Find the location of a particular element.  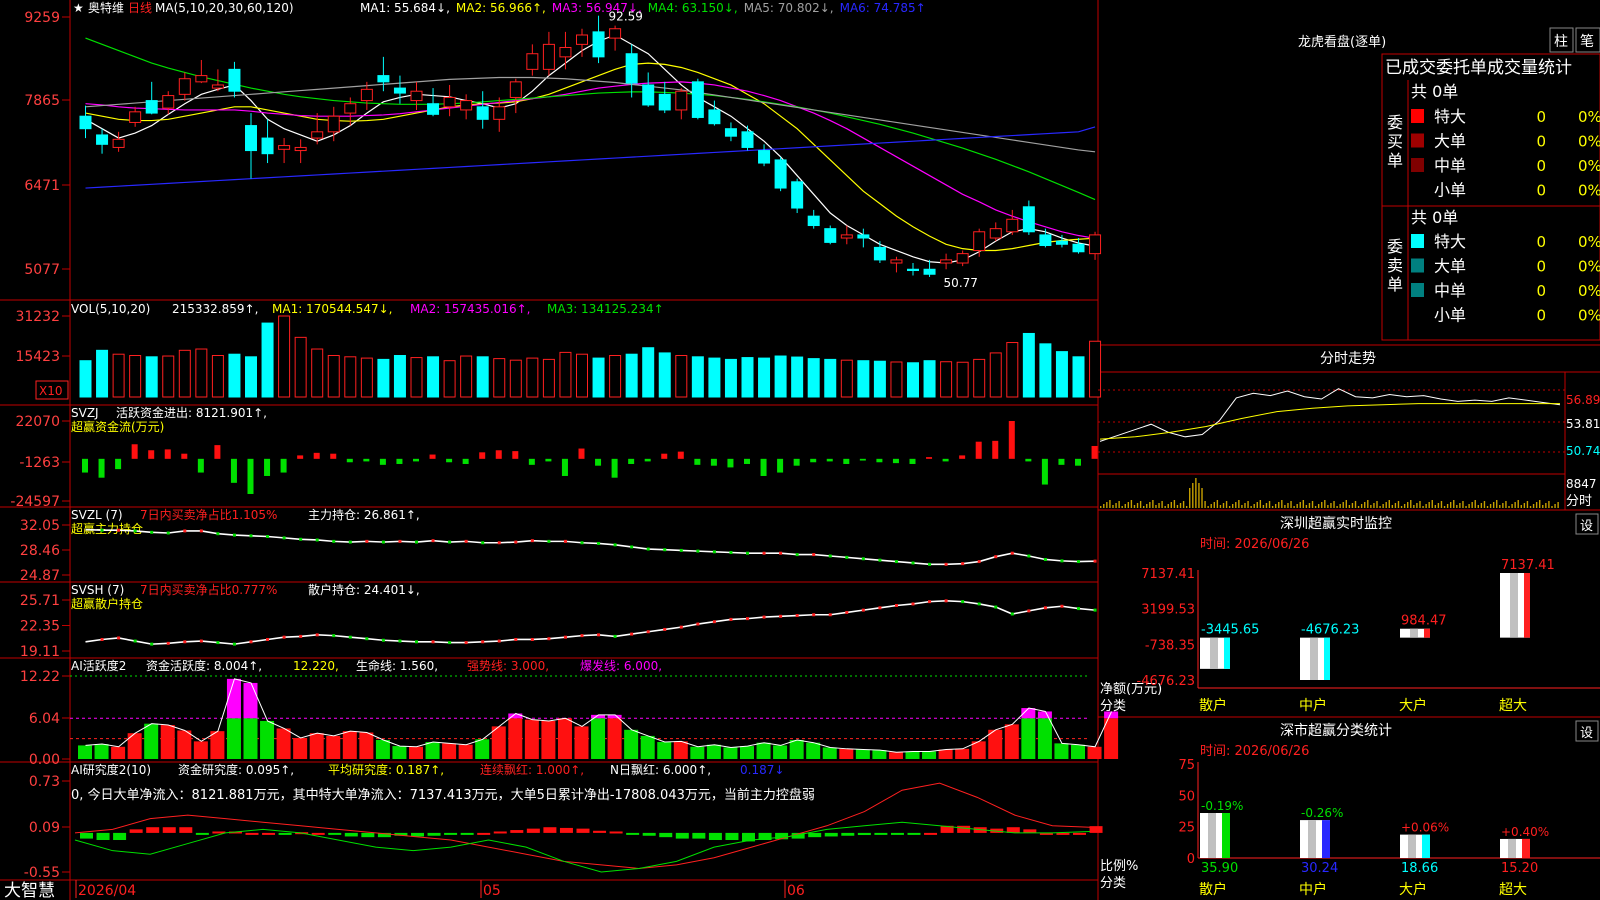

classify-value-label: 30.24 is located at coordinates (1319, 868).